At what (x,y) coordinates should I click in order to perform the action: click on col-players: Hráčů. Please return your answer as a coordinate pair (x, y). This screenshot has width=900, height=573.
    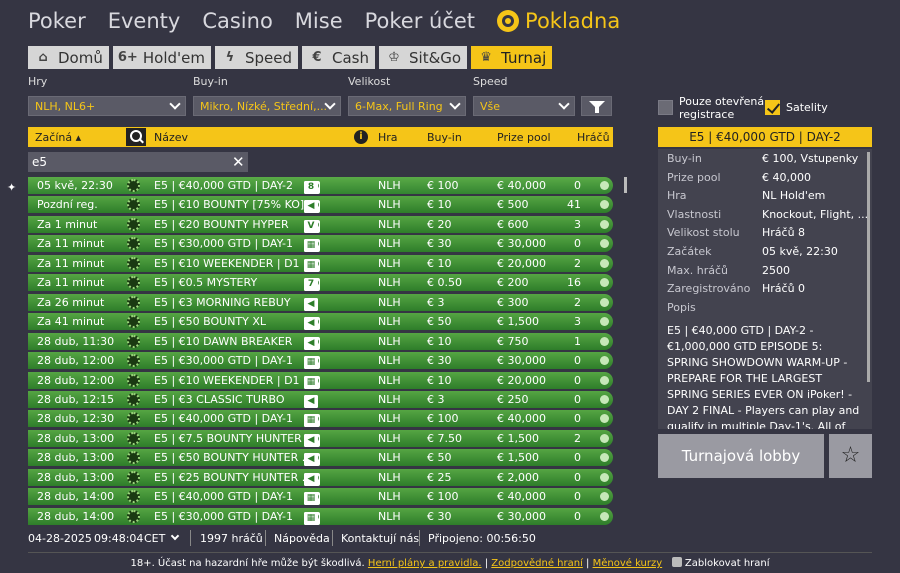
    Looking at the image, I should click on (593, 137).